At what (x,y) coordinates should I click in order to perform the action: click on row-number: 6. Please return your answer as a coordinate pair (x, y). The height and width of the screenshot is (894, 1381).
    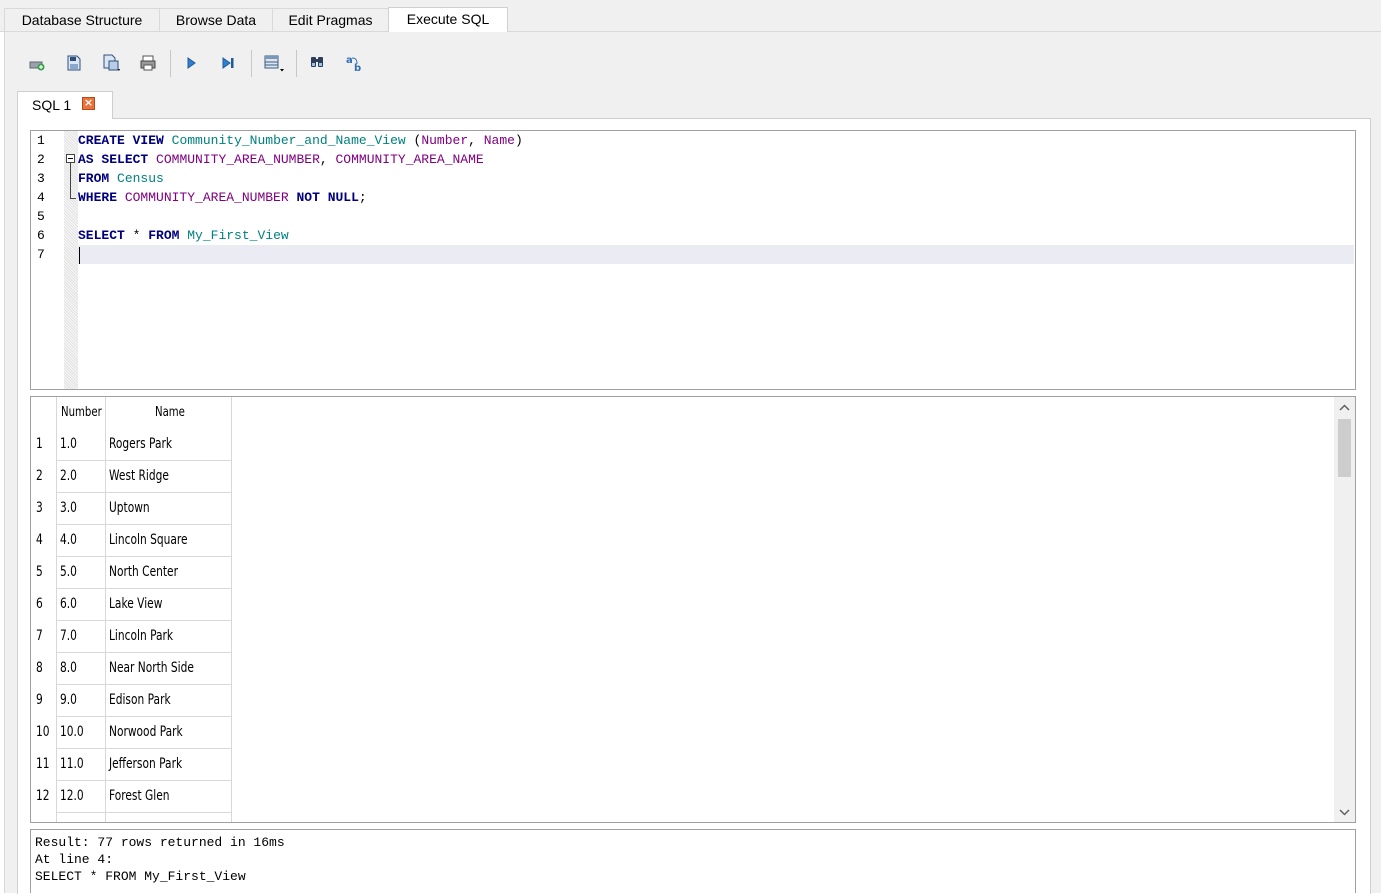
    Looking at the image, I should click on (39, 604).